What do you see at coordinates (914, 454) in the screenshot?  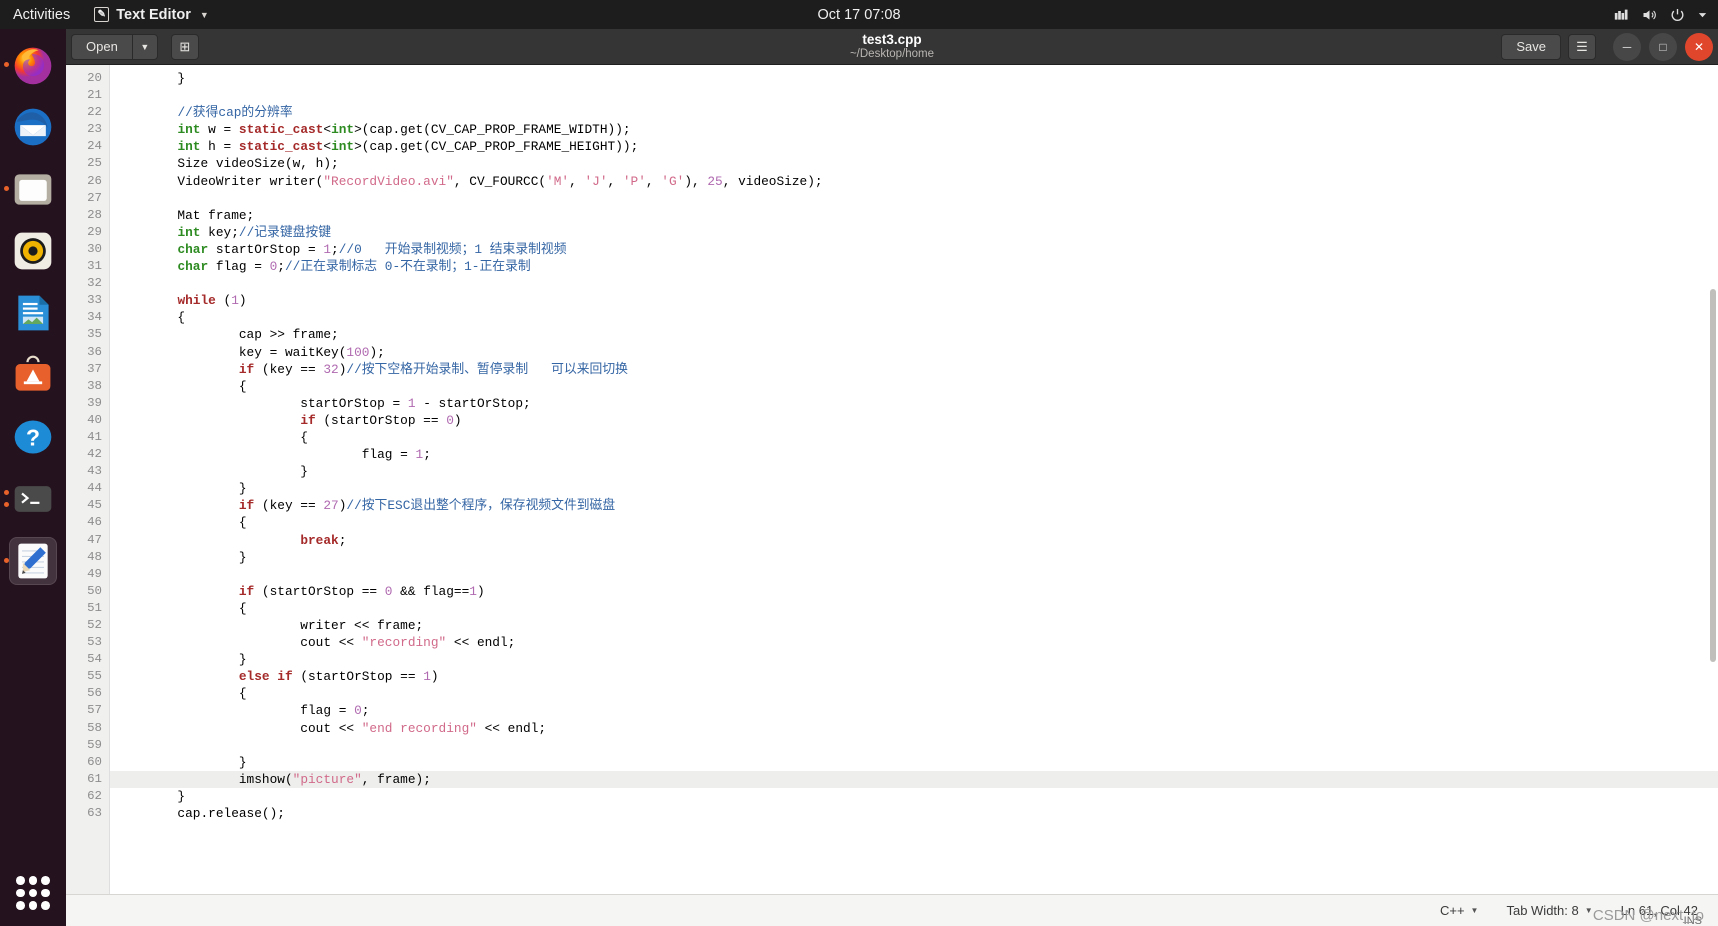 I see `code-line: flag = 1;` at bounding box center [914, 454].